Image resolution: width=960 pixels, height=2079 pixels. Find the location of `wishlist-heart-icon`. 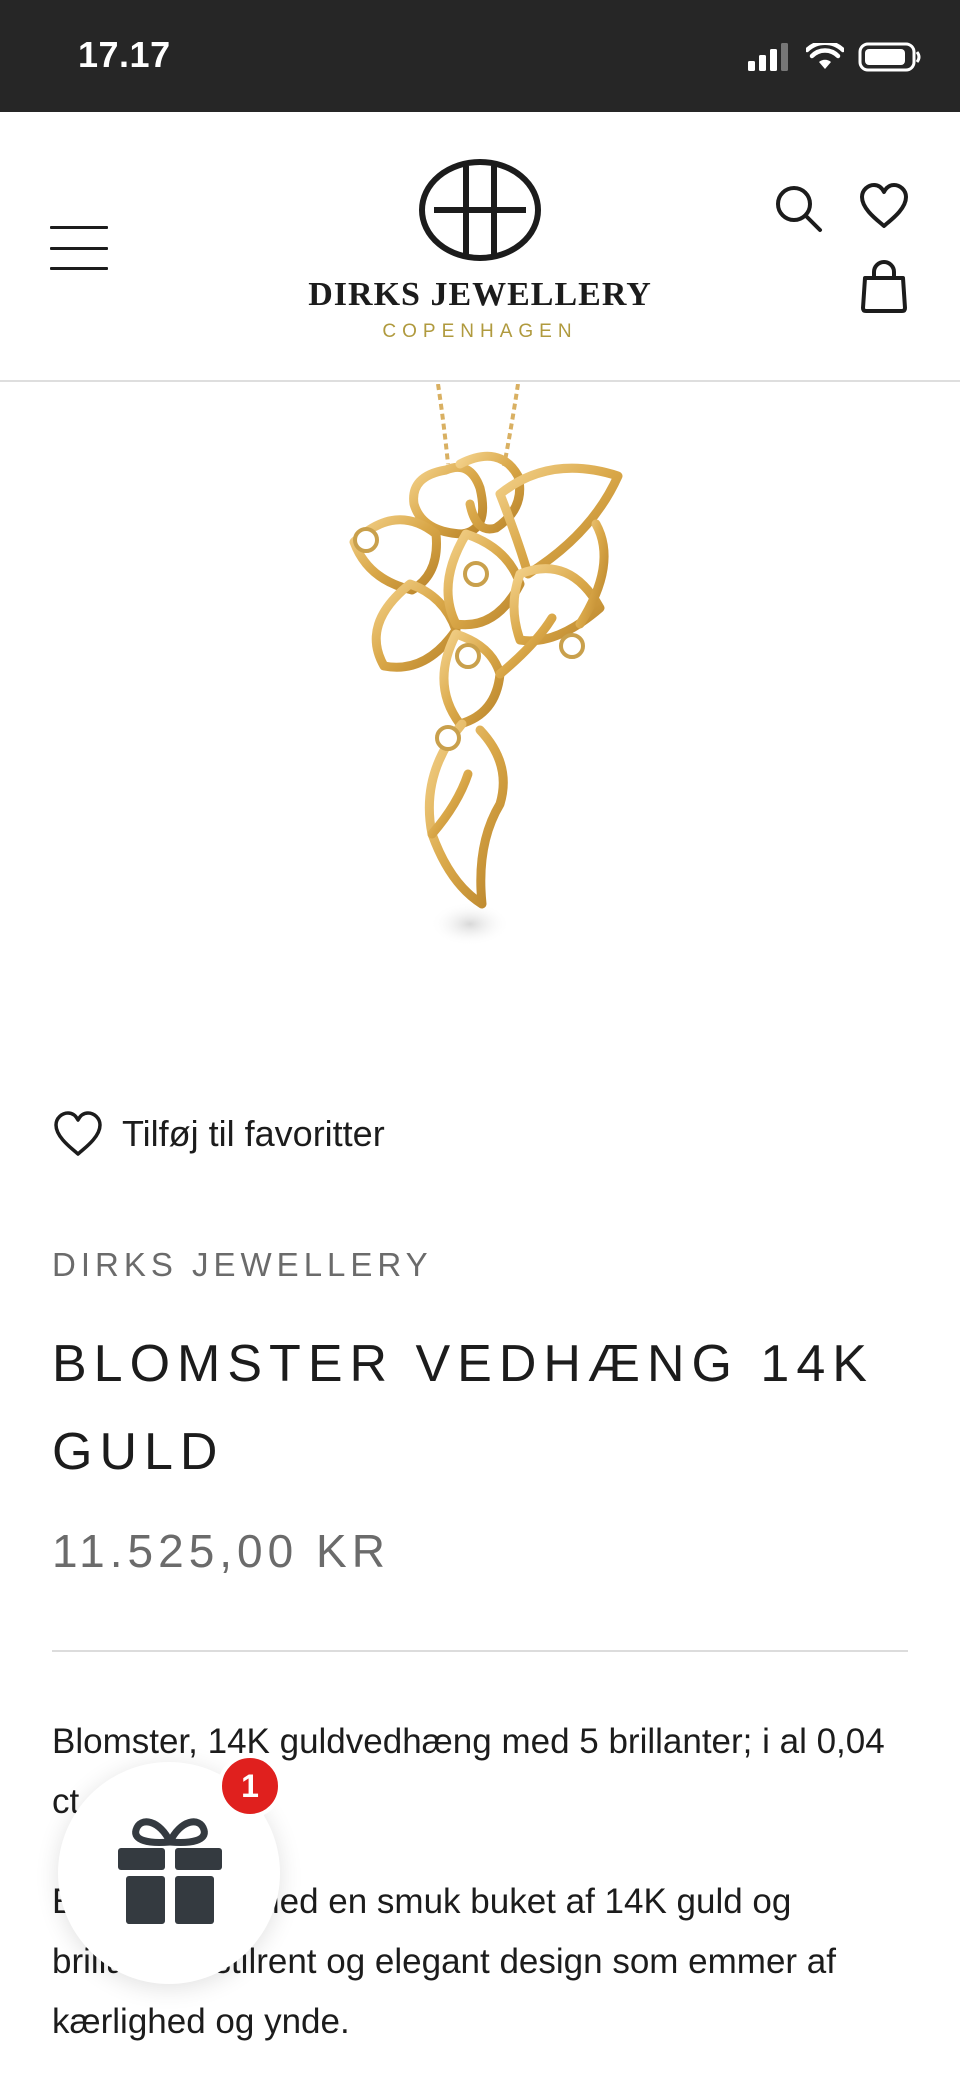

wishlist-heart-icon is located at coordinates (884, 206).